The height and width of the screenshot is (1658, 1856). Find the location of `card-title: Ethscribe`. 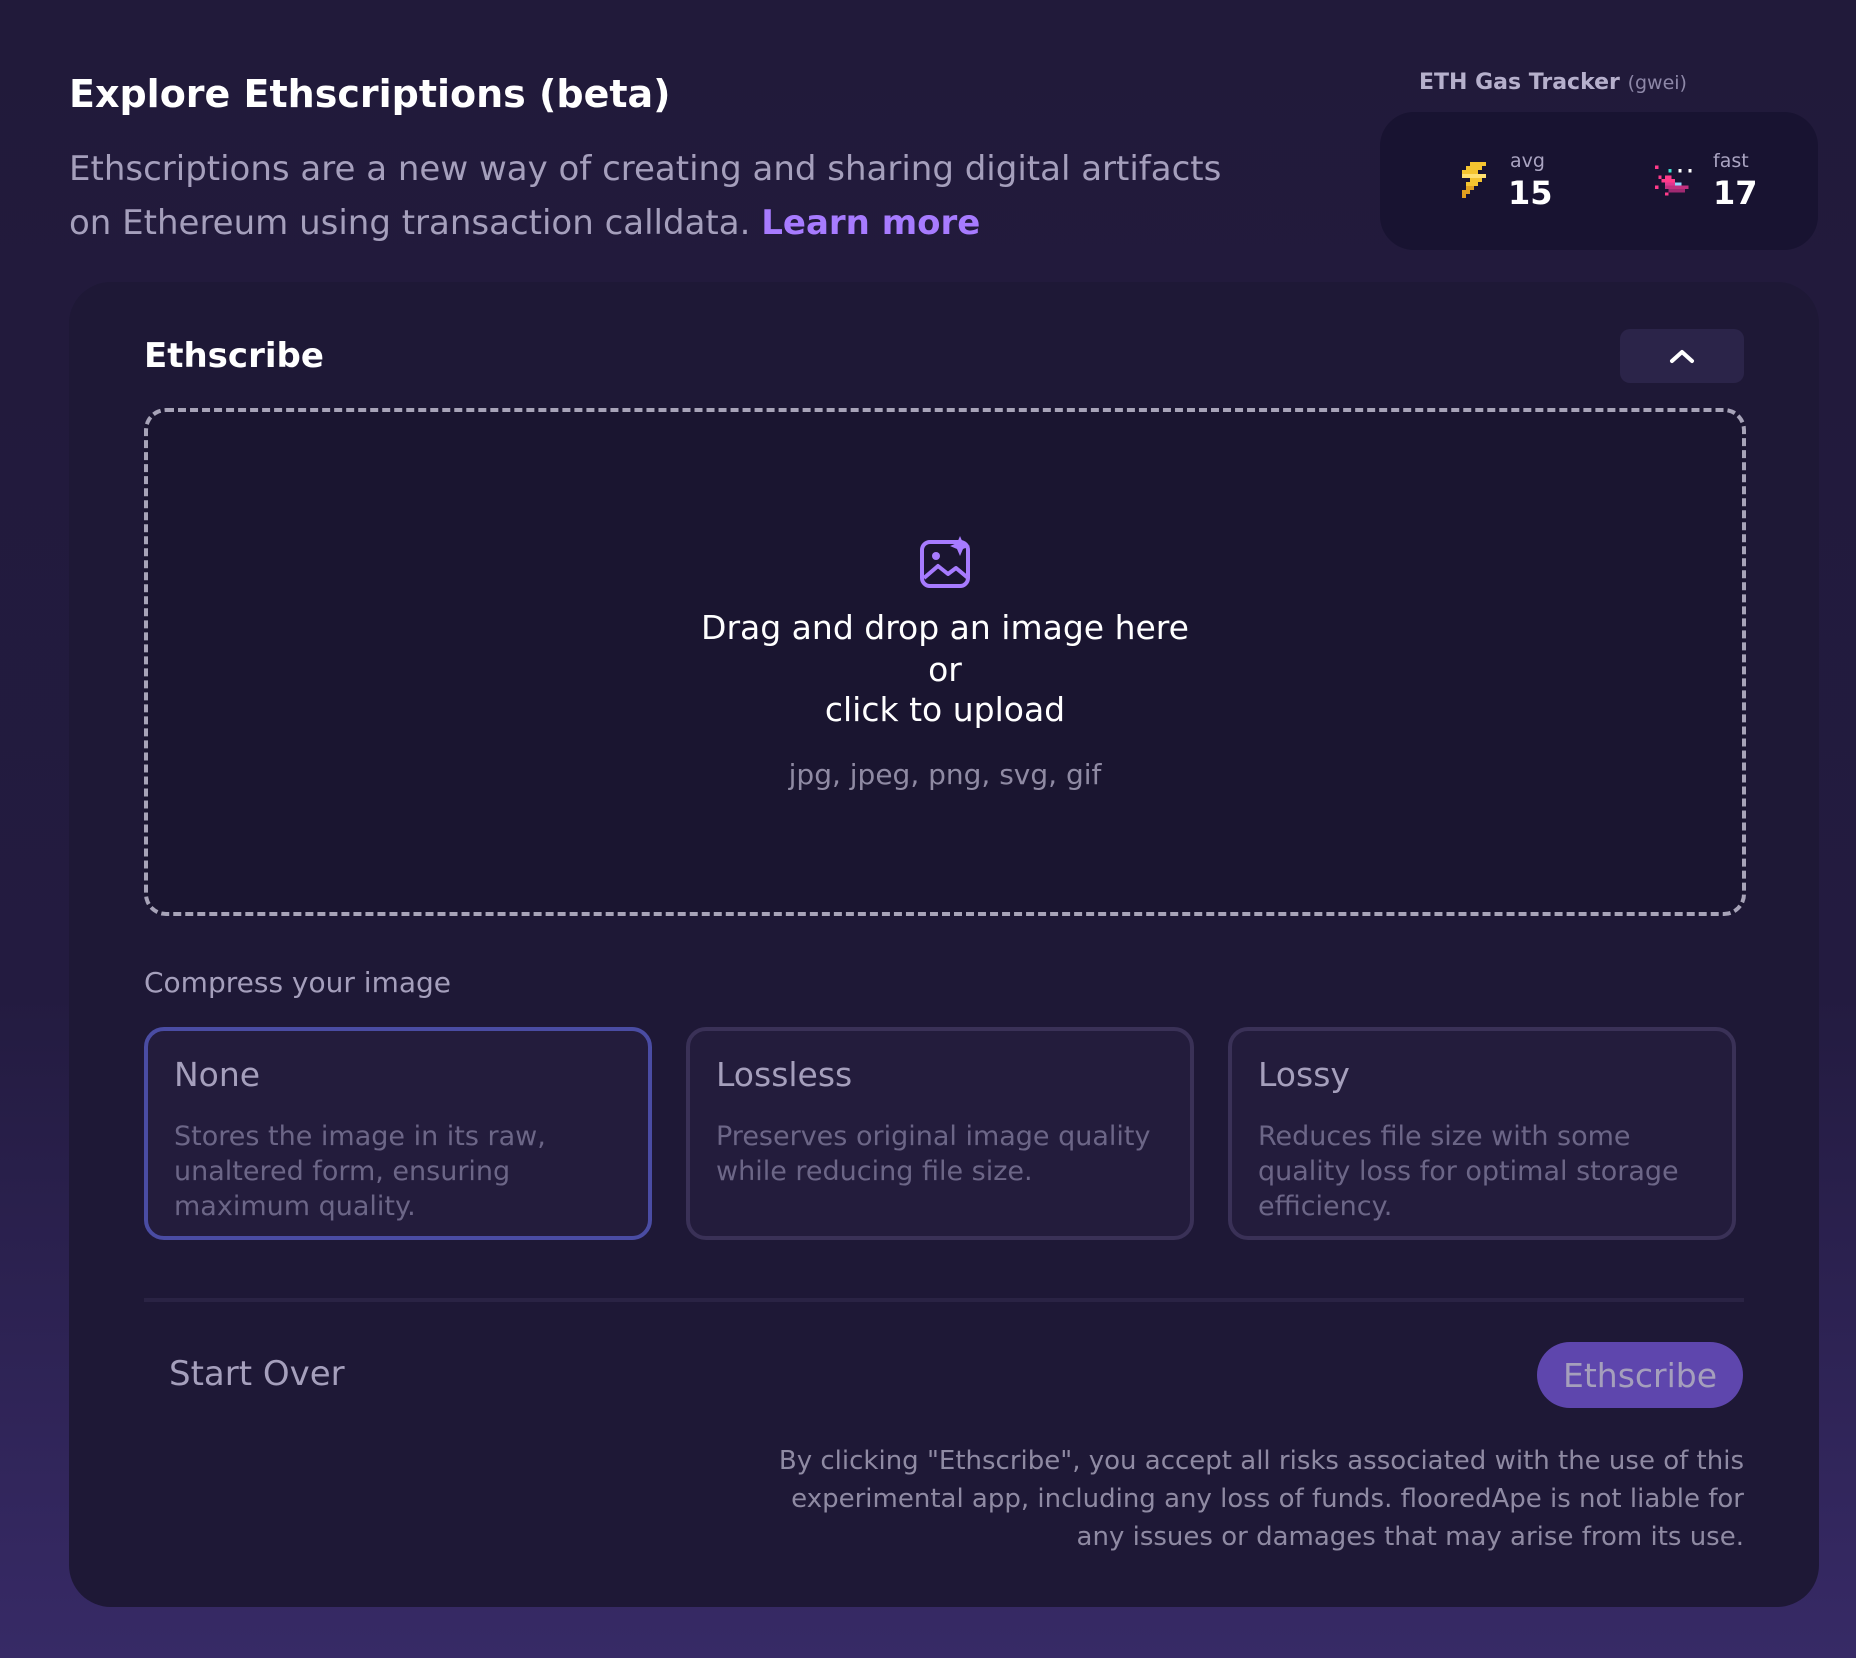

card-title: Ethscribe is located at coordinates (234, 356).